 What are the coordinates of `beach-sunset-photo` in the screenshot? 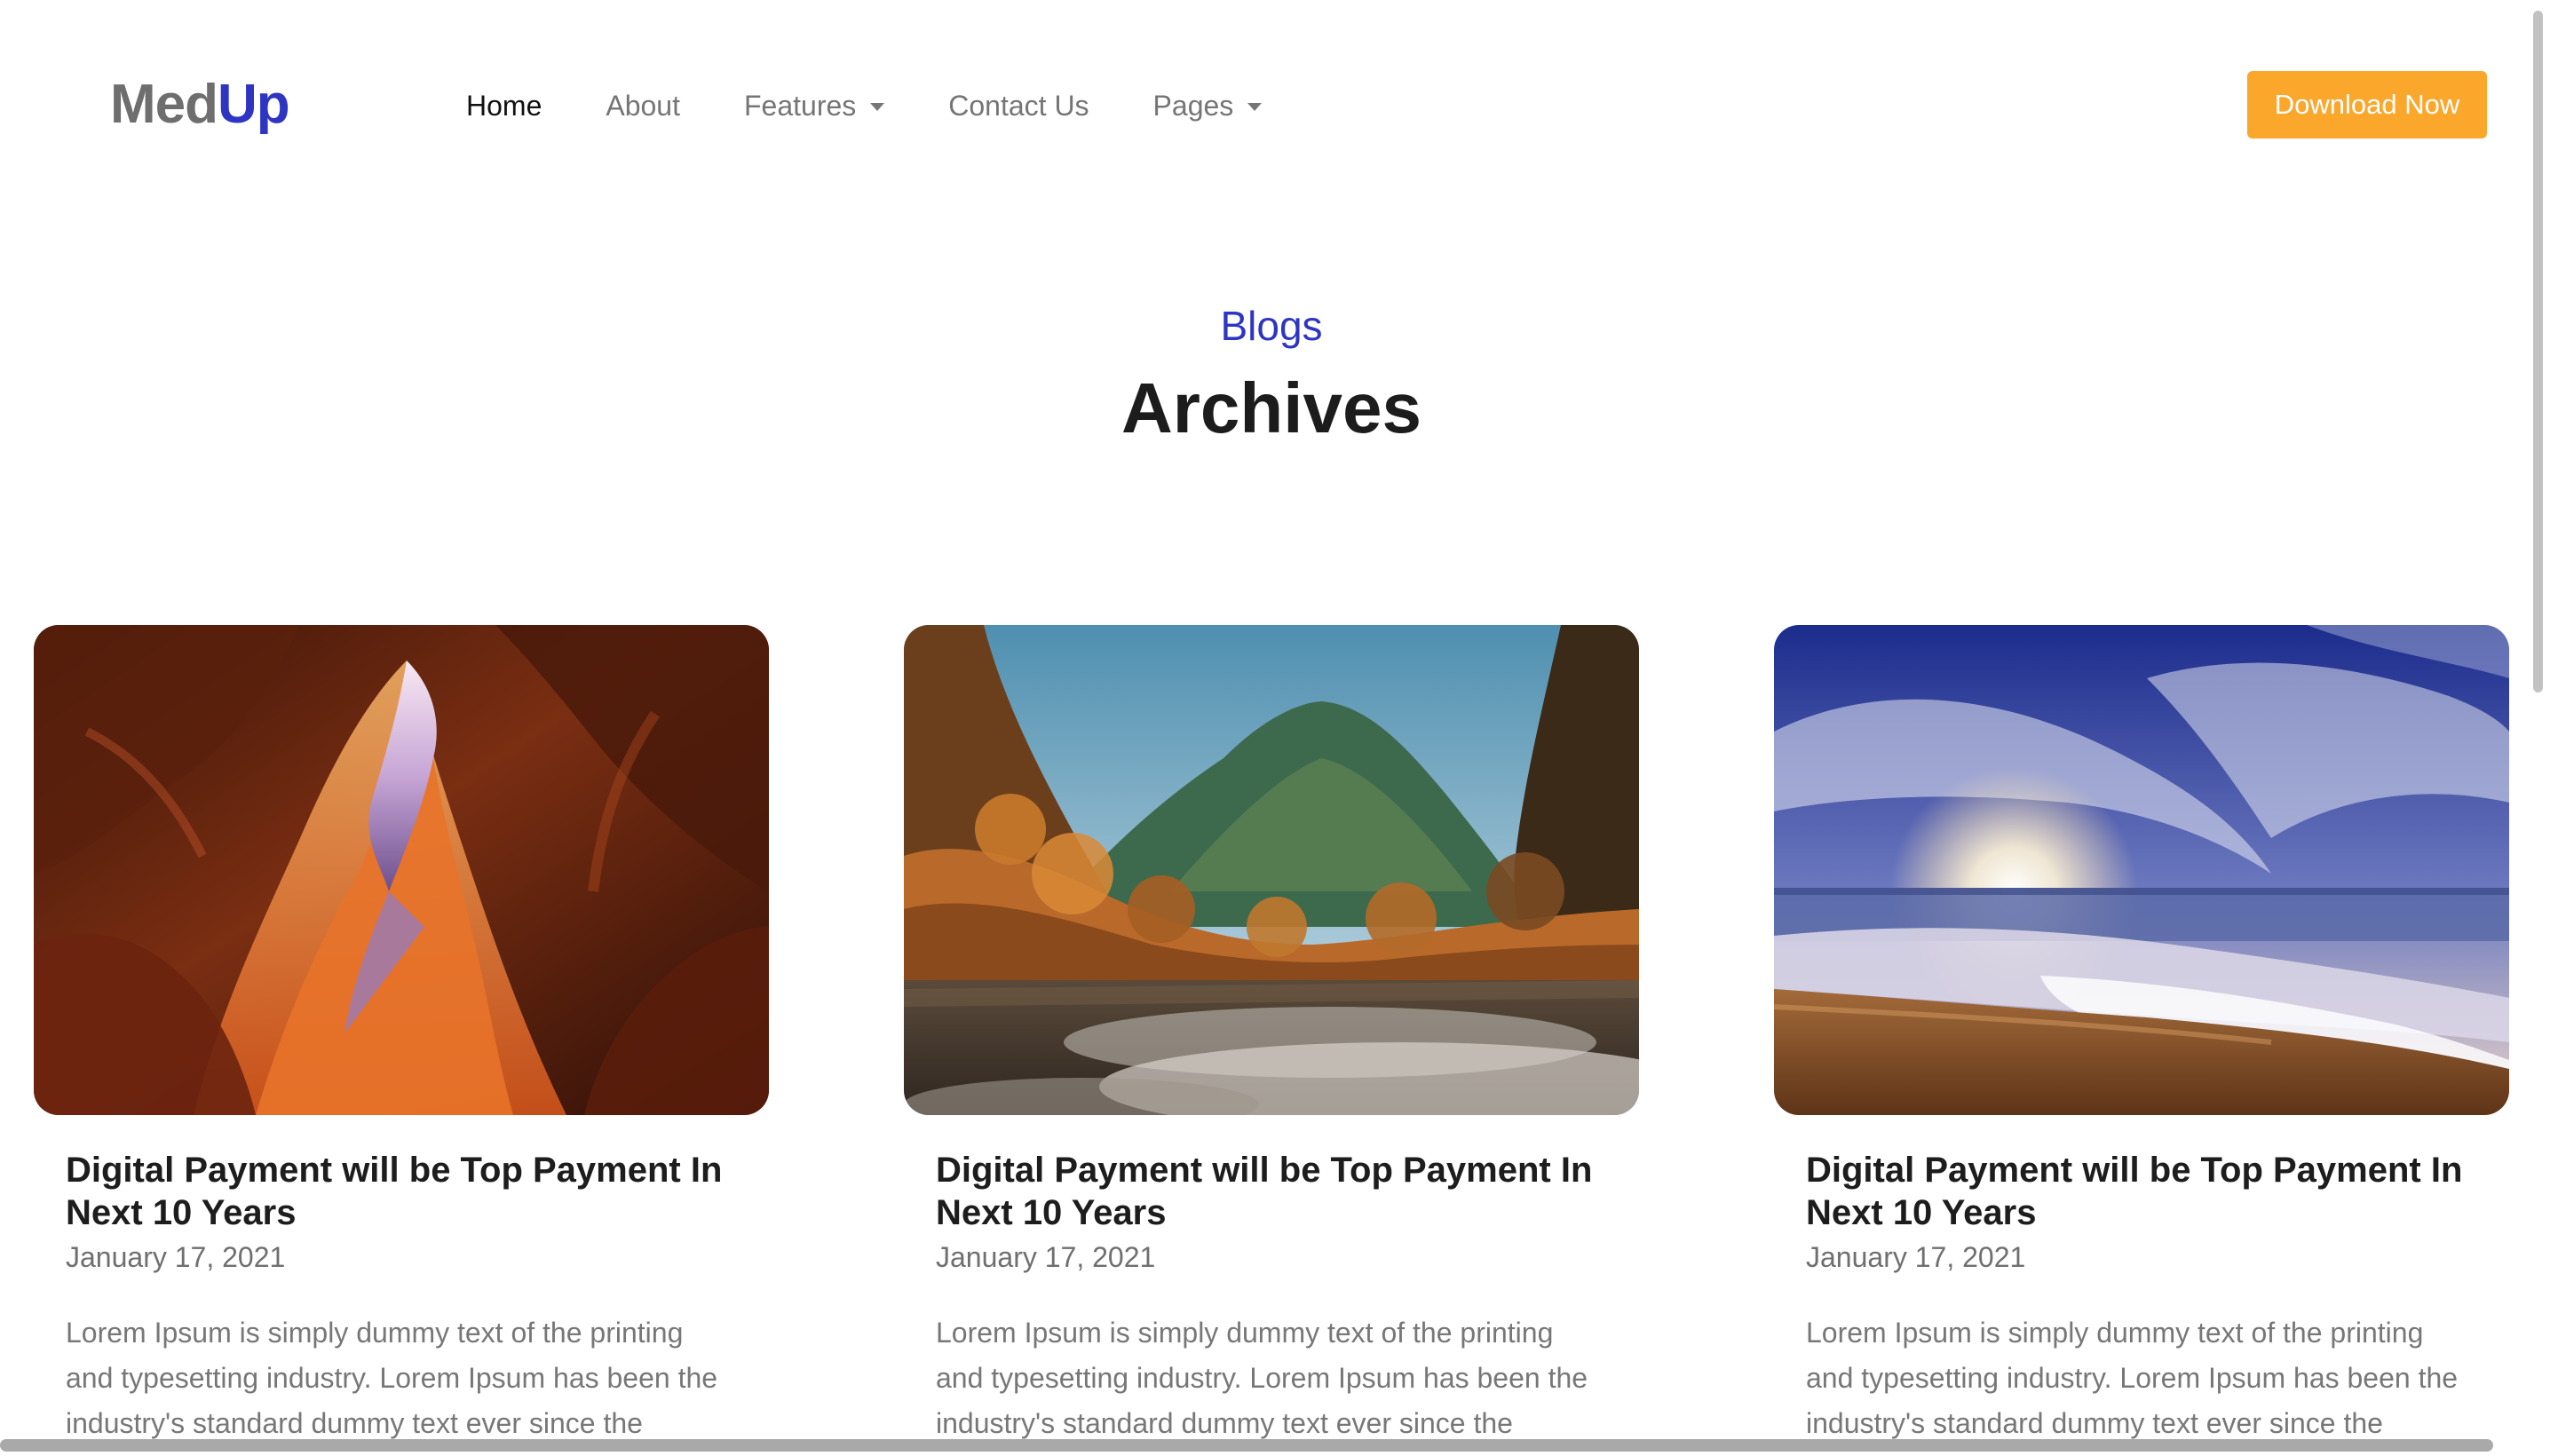 It's located at (2141, 870).